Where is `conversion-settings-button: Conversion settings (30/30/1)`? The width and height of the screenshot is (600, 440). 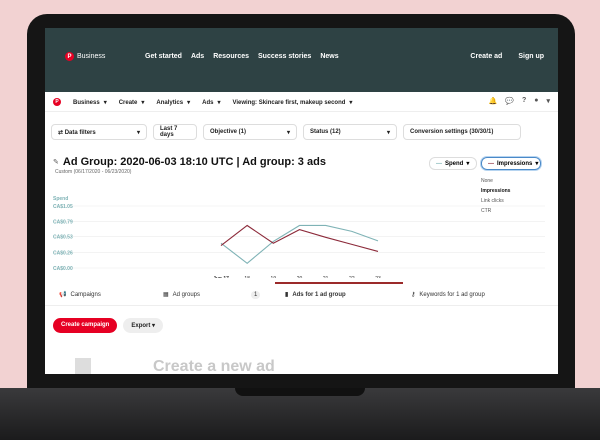 conversion-settings-button: Conversion settings (30/30/1) is located at coordinates (462, 132).